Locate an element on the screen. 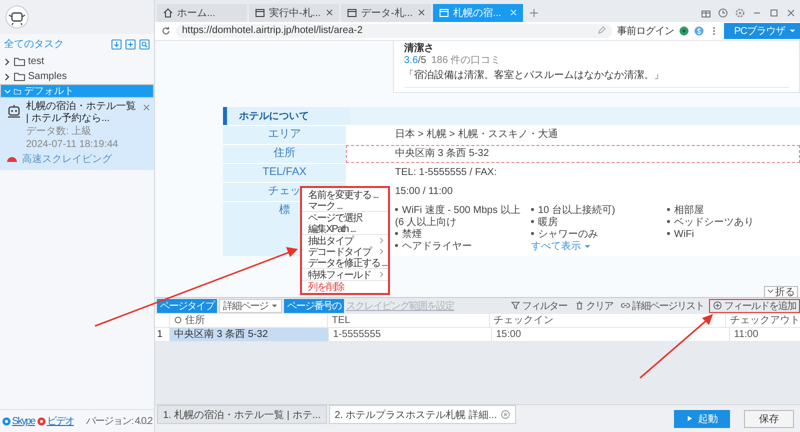 The height and width of the screenshot is (432, 800). table-cell: 1-5555555 is located at coordinates (409, 334).